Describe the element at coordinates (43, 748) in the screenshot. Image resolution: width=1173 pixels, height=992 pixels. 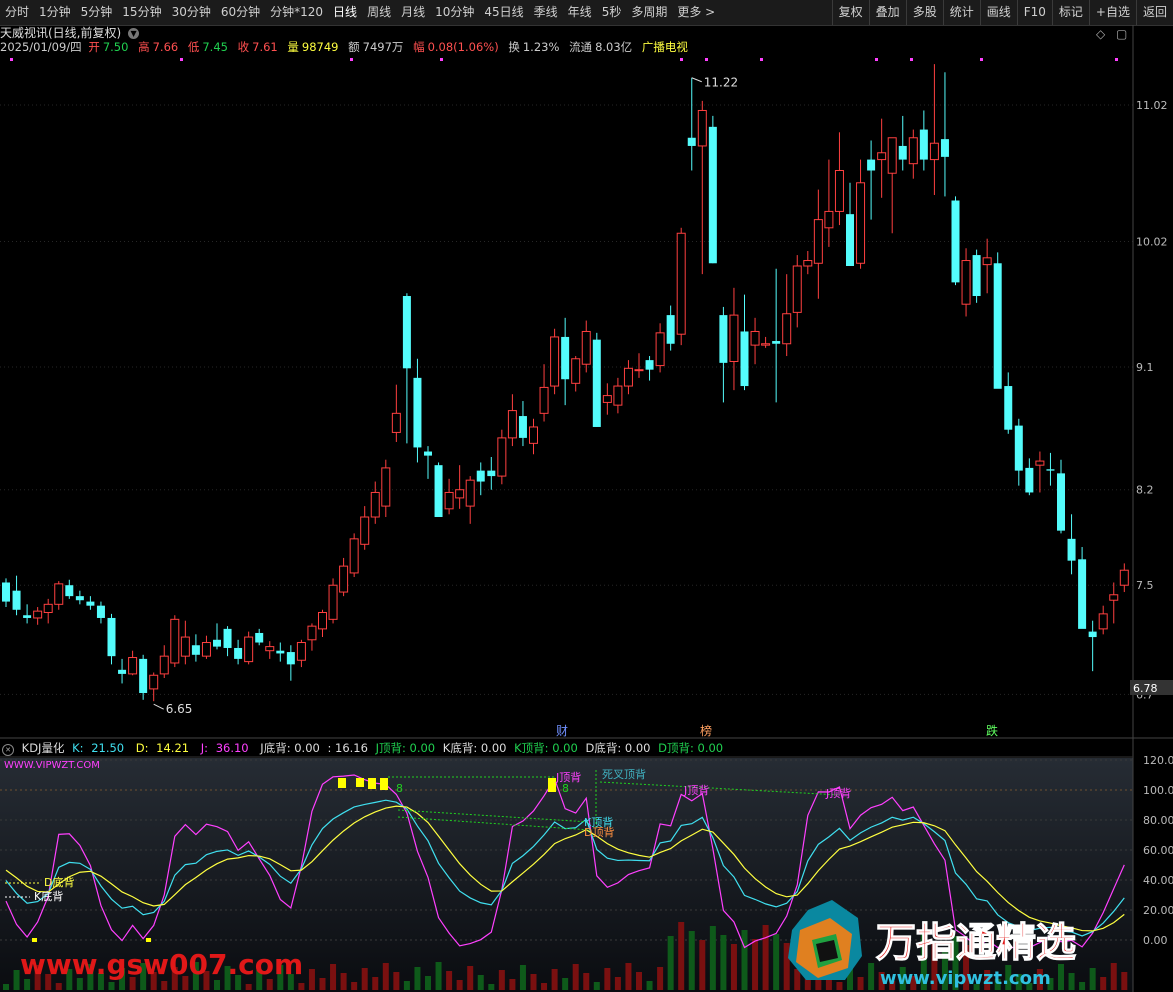
I see `kdj-name: KDJ量化` at that location.